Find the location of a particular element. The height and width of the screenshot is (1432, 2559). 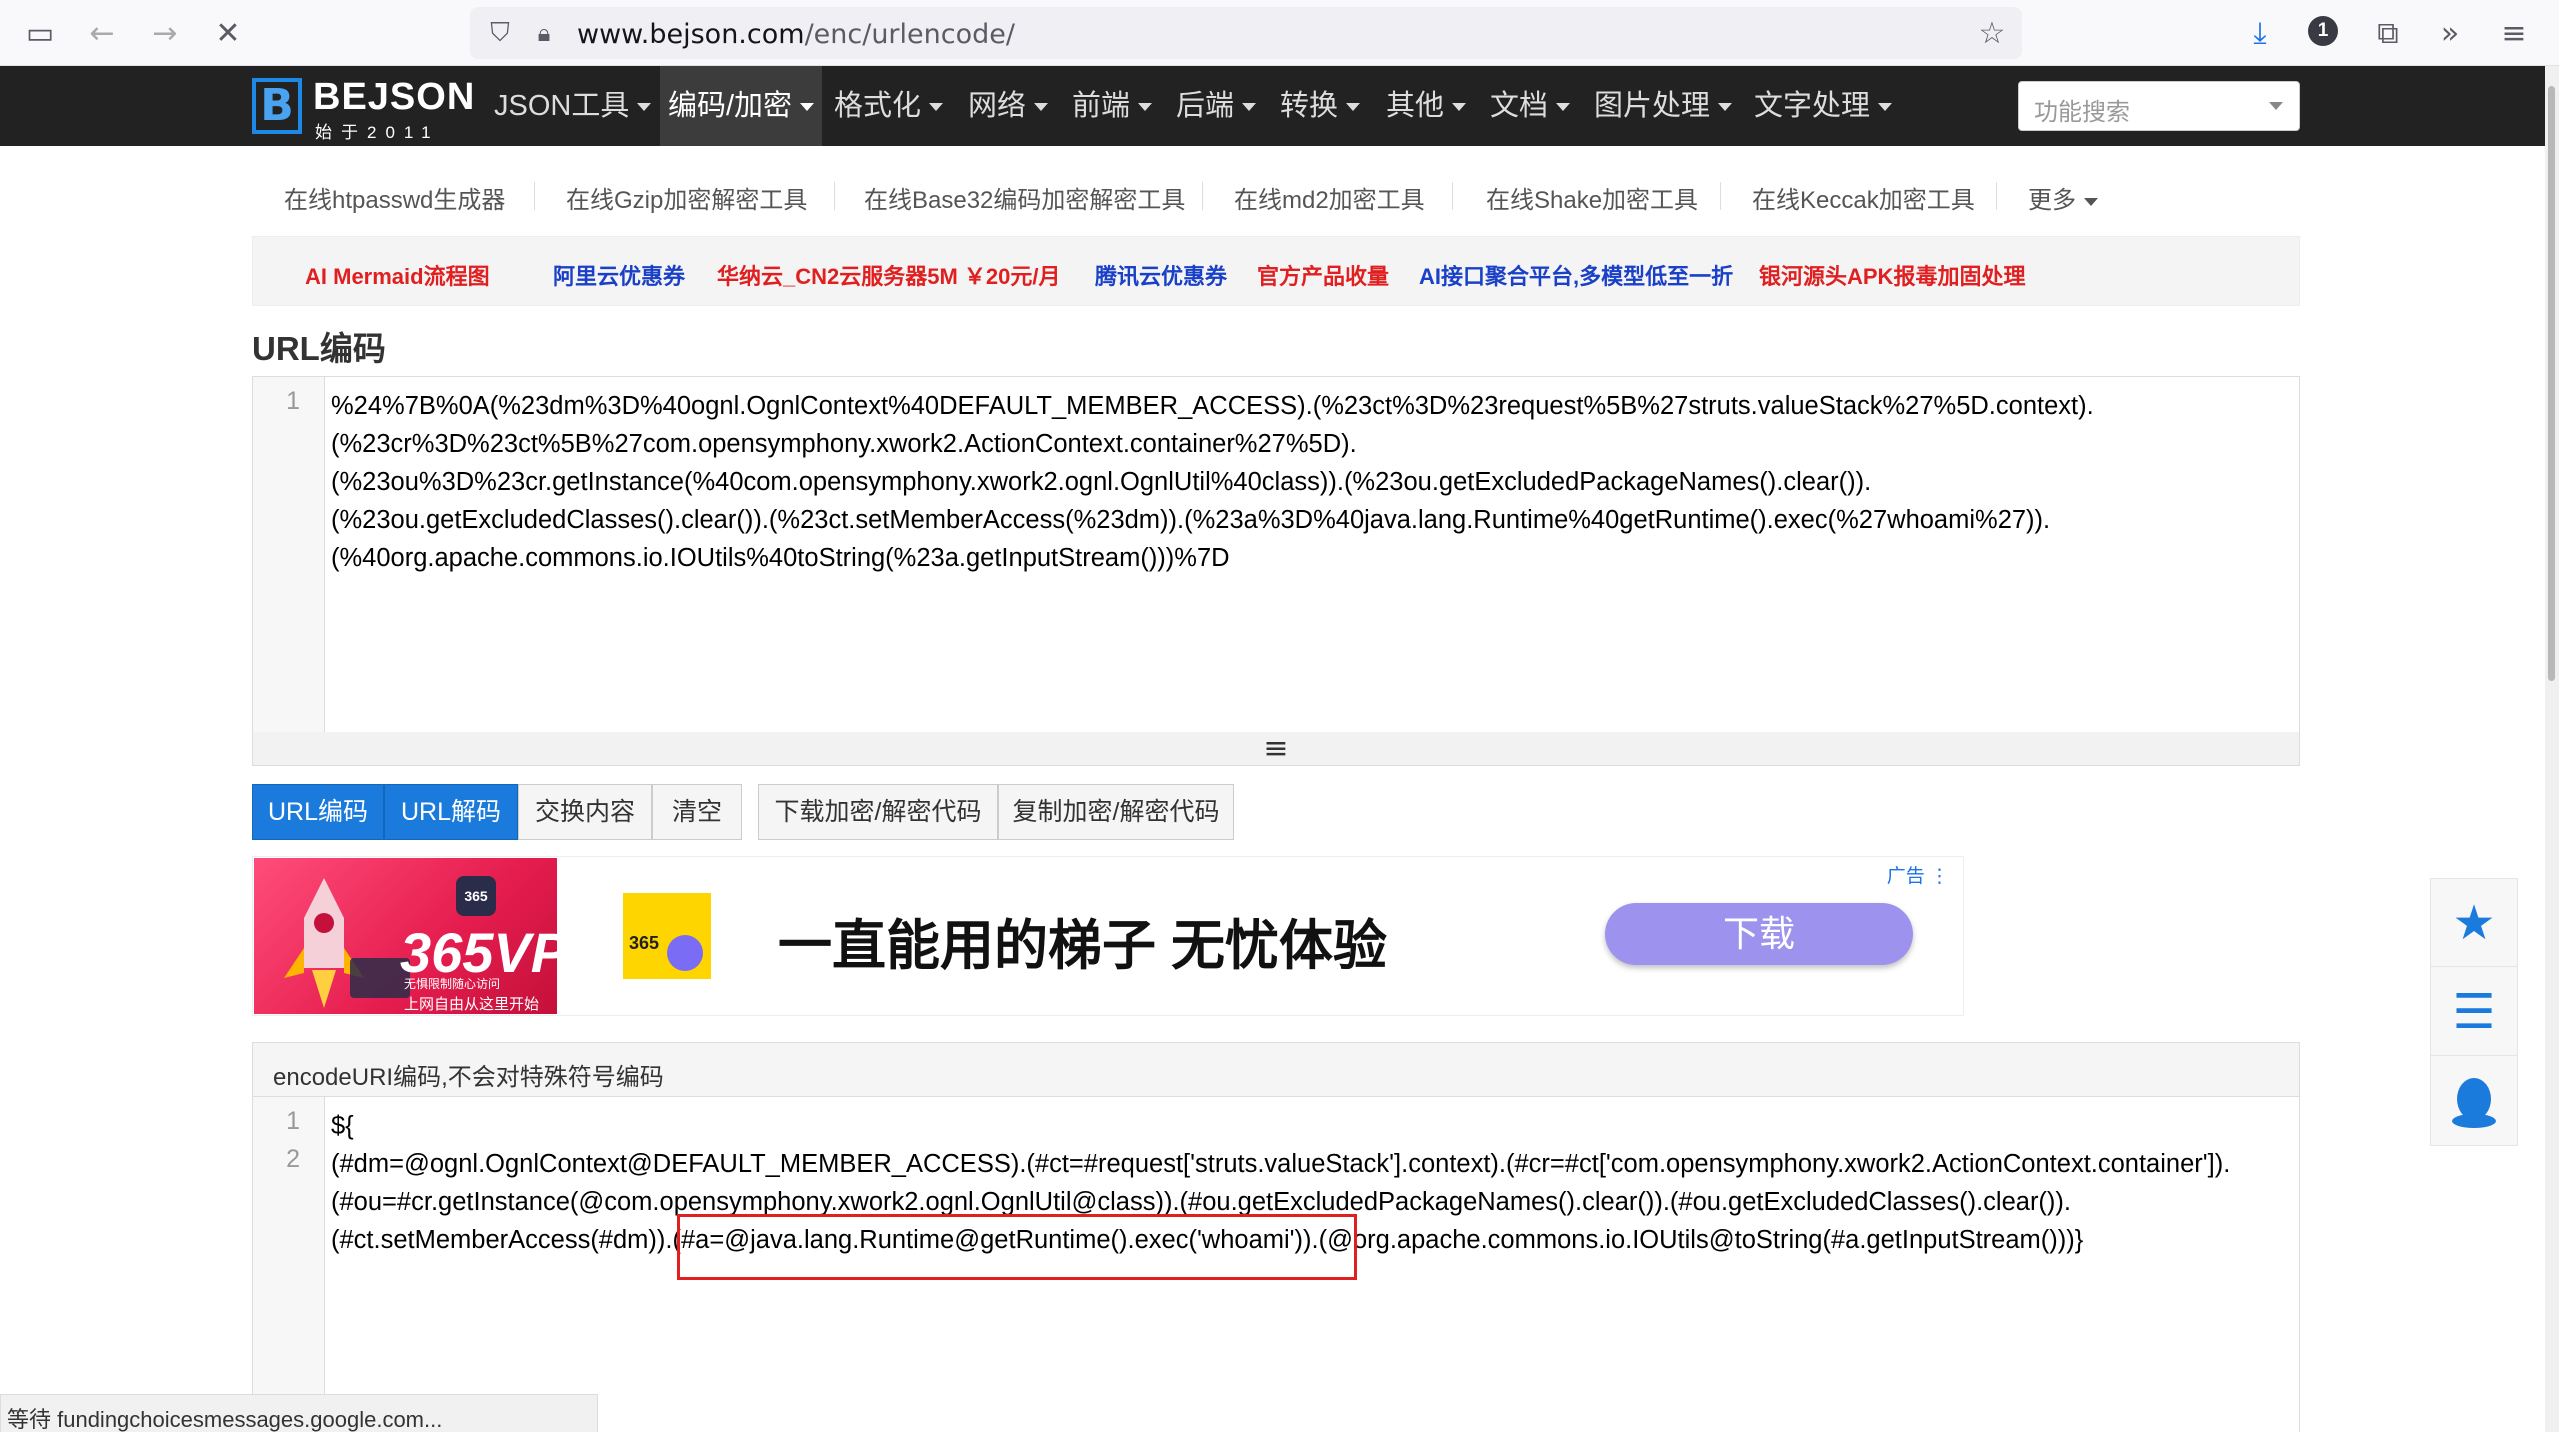

qq-penguin-icon is located at coordinates (2474, 1103).